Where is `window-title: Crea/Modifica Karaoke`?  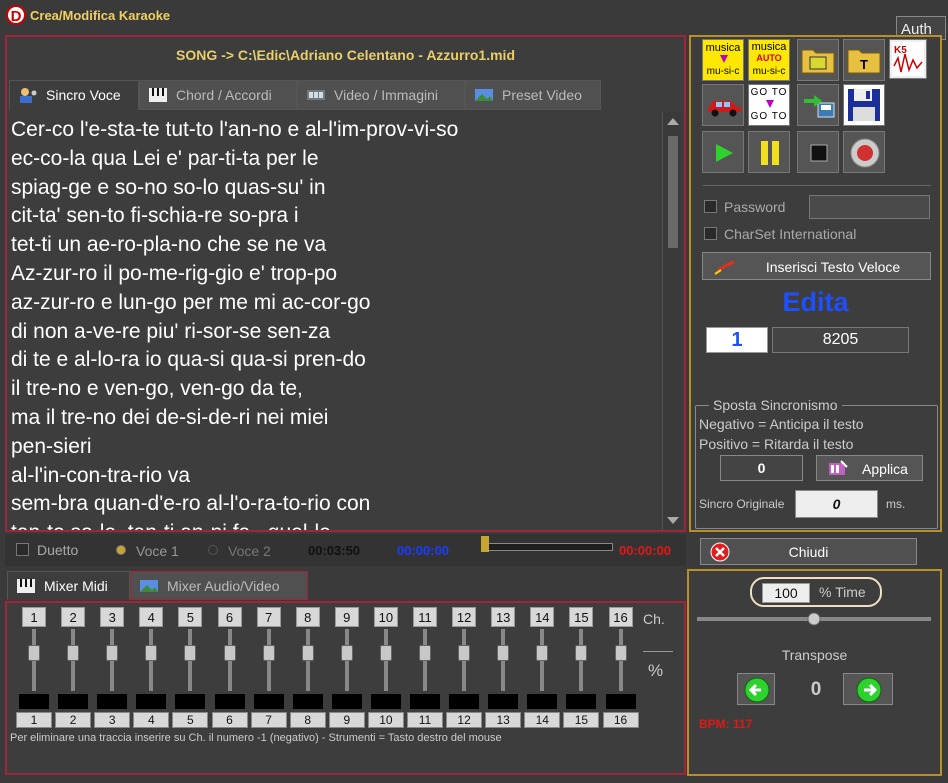
window-title: Crea/Modifica Karaoke is located at coordinates (100, 15).